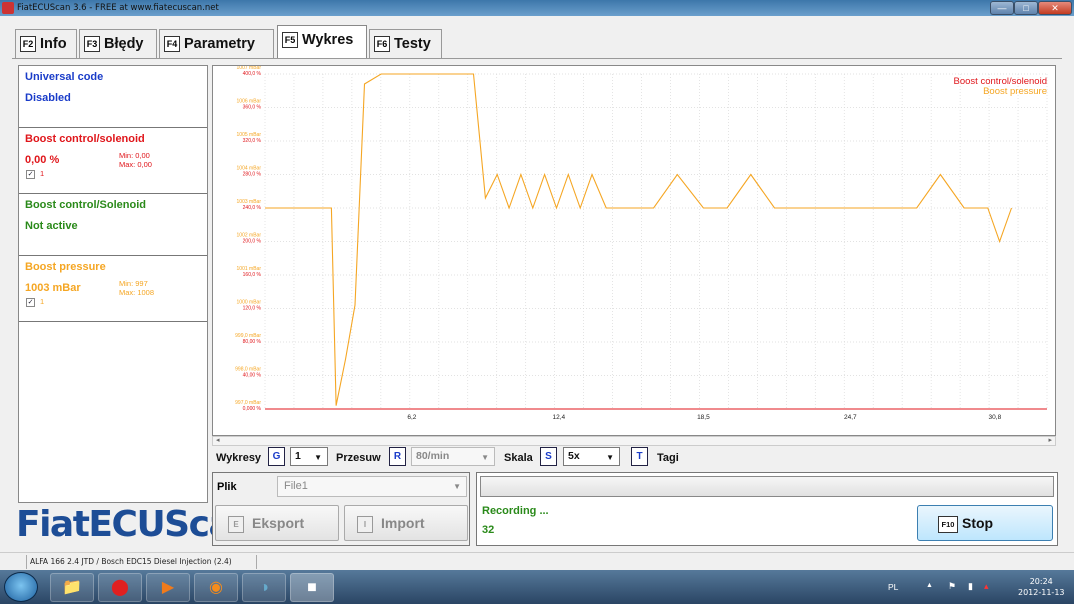  Describe the element at coordinates (365, 524) in the screenshot. I see `import-key: I` at that location.